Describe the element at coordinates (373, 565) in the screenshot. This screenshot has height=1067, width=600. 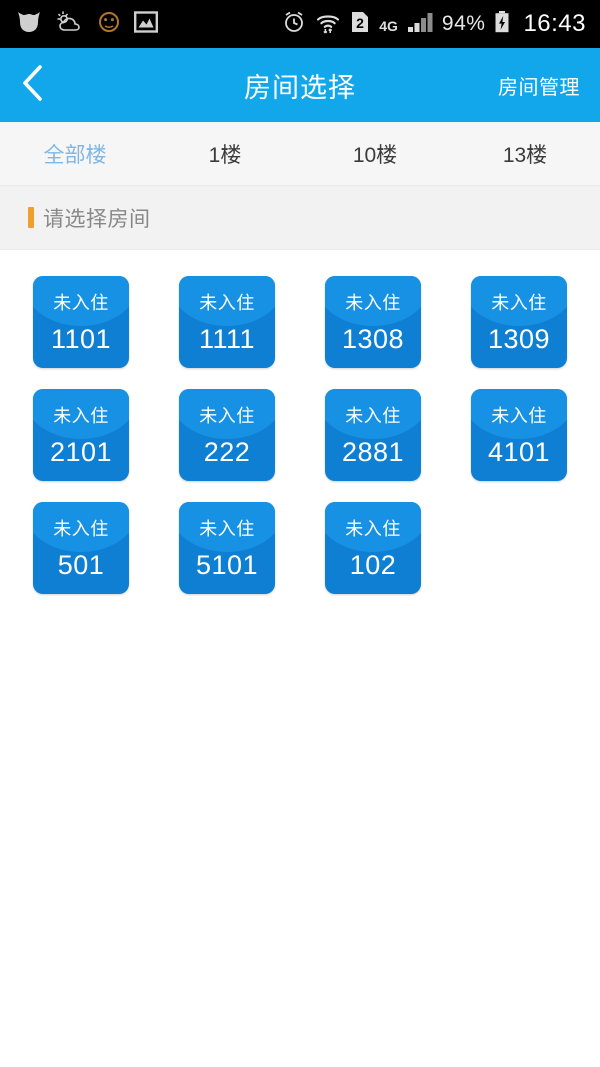
I see `room-number-label: 102` at that location.